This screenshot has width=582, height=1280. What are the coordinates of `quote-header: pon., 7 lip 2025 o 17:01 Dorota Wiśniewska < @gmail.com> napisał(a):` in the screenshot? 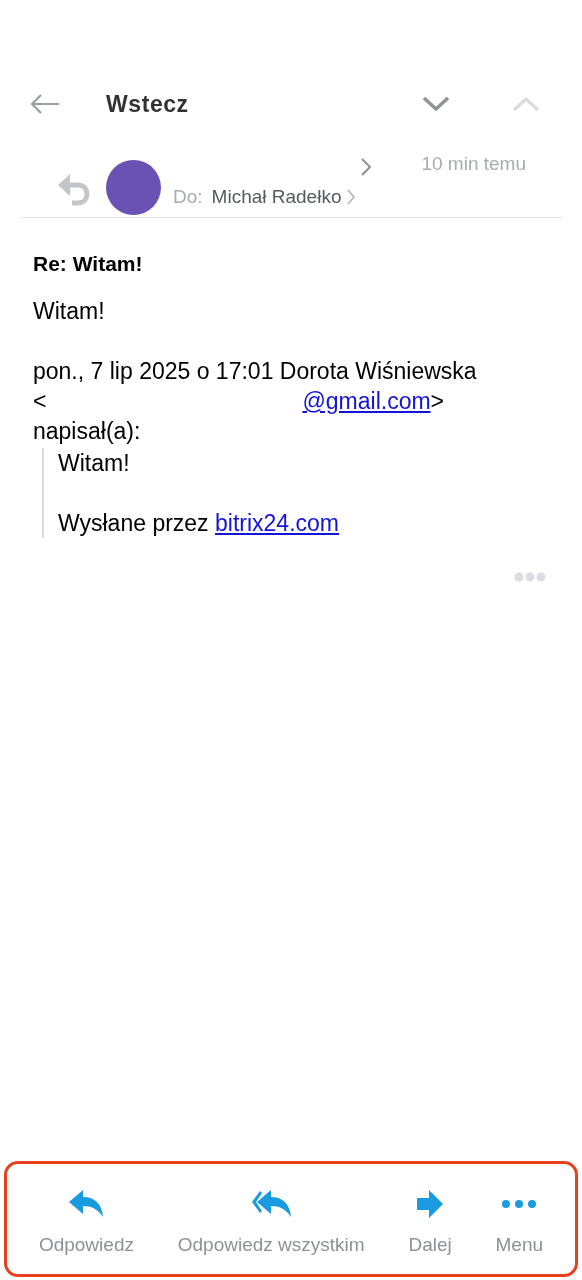 It's located at (255, 401).